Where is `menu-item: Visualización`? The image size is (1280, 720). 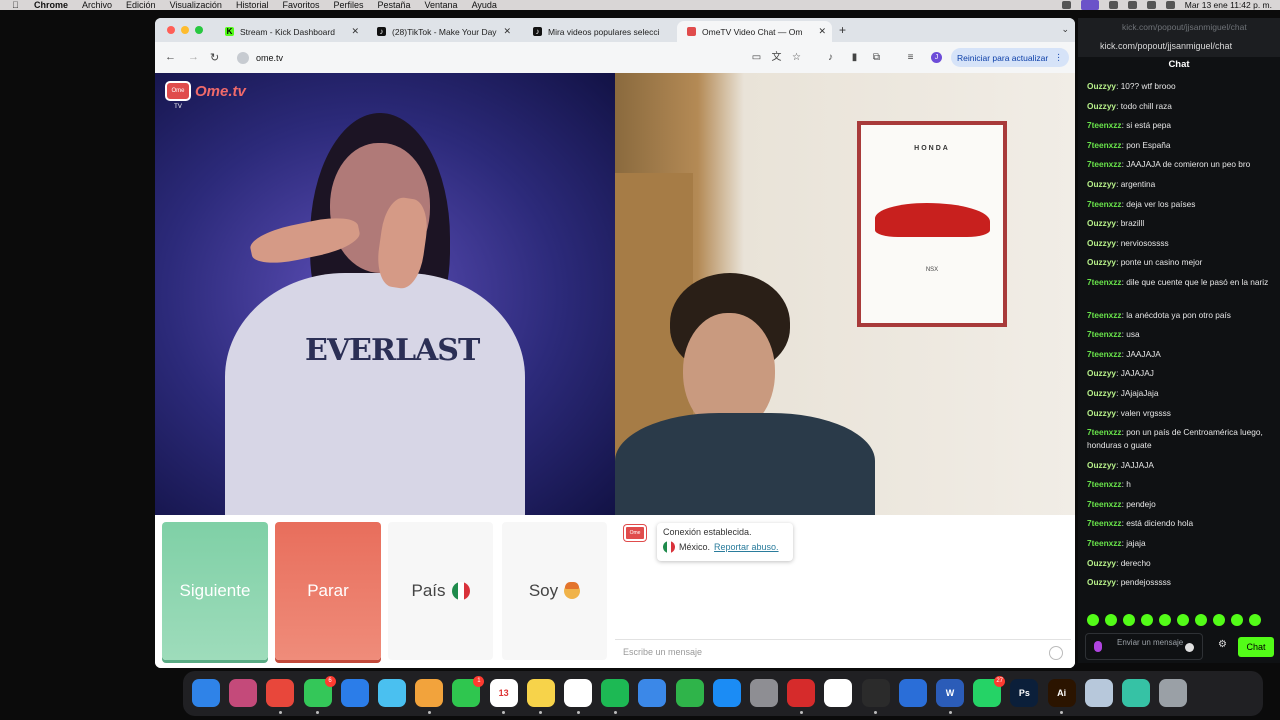 menu-item: Visualización is located at coordinates (196, 5).